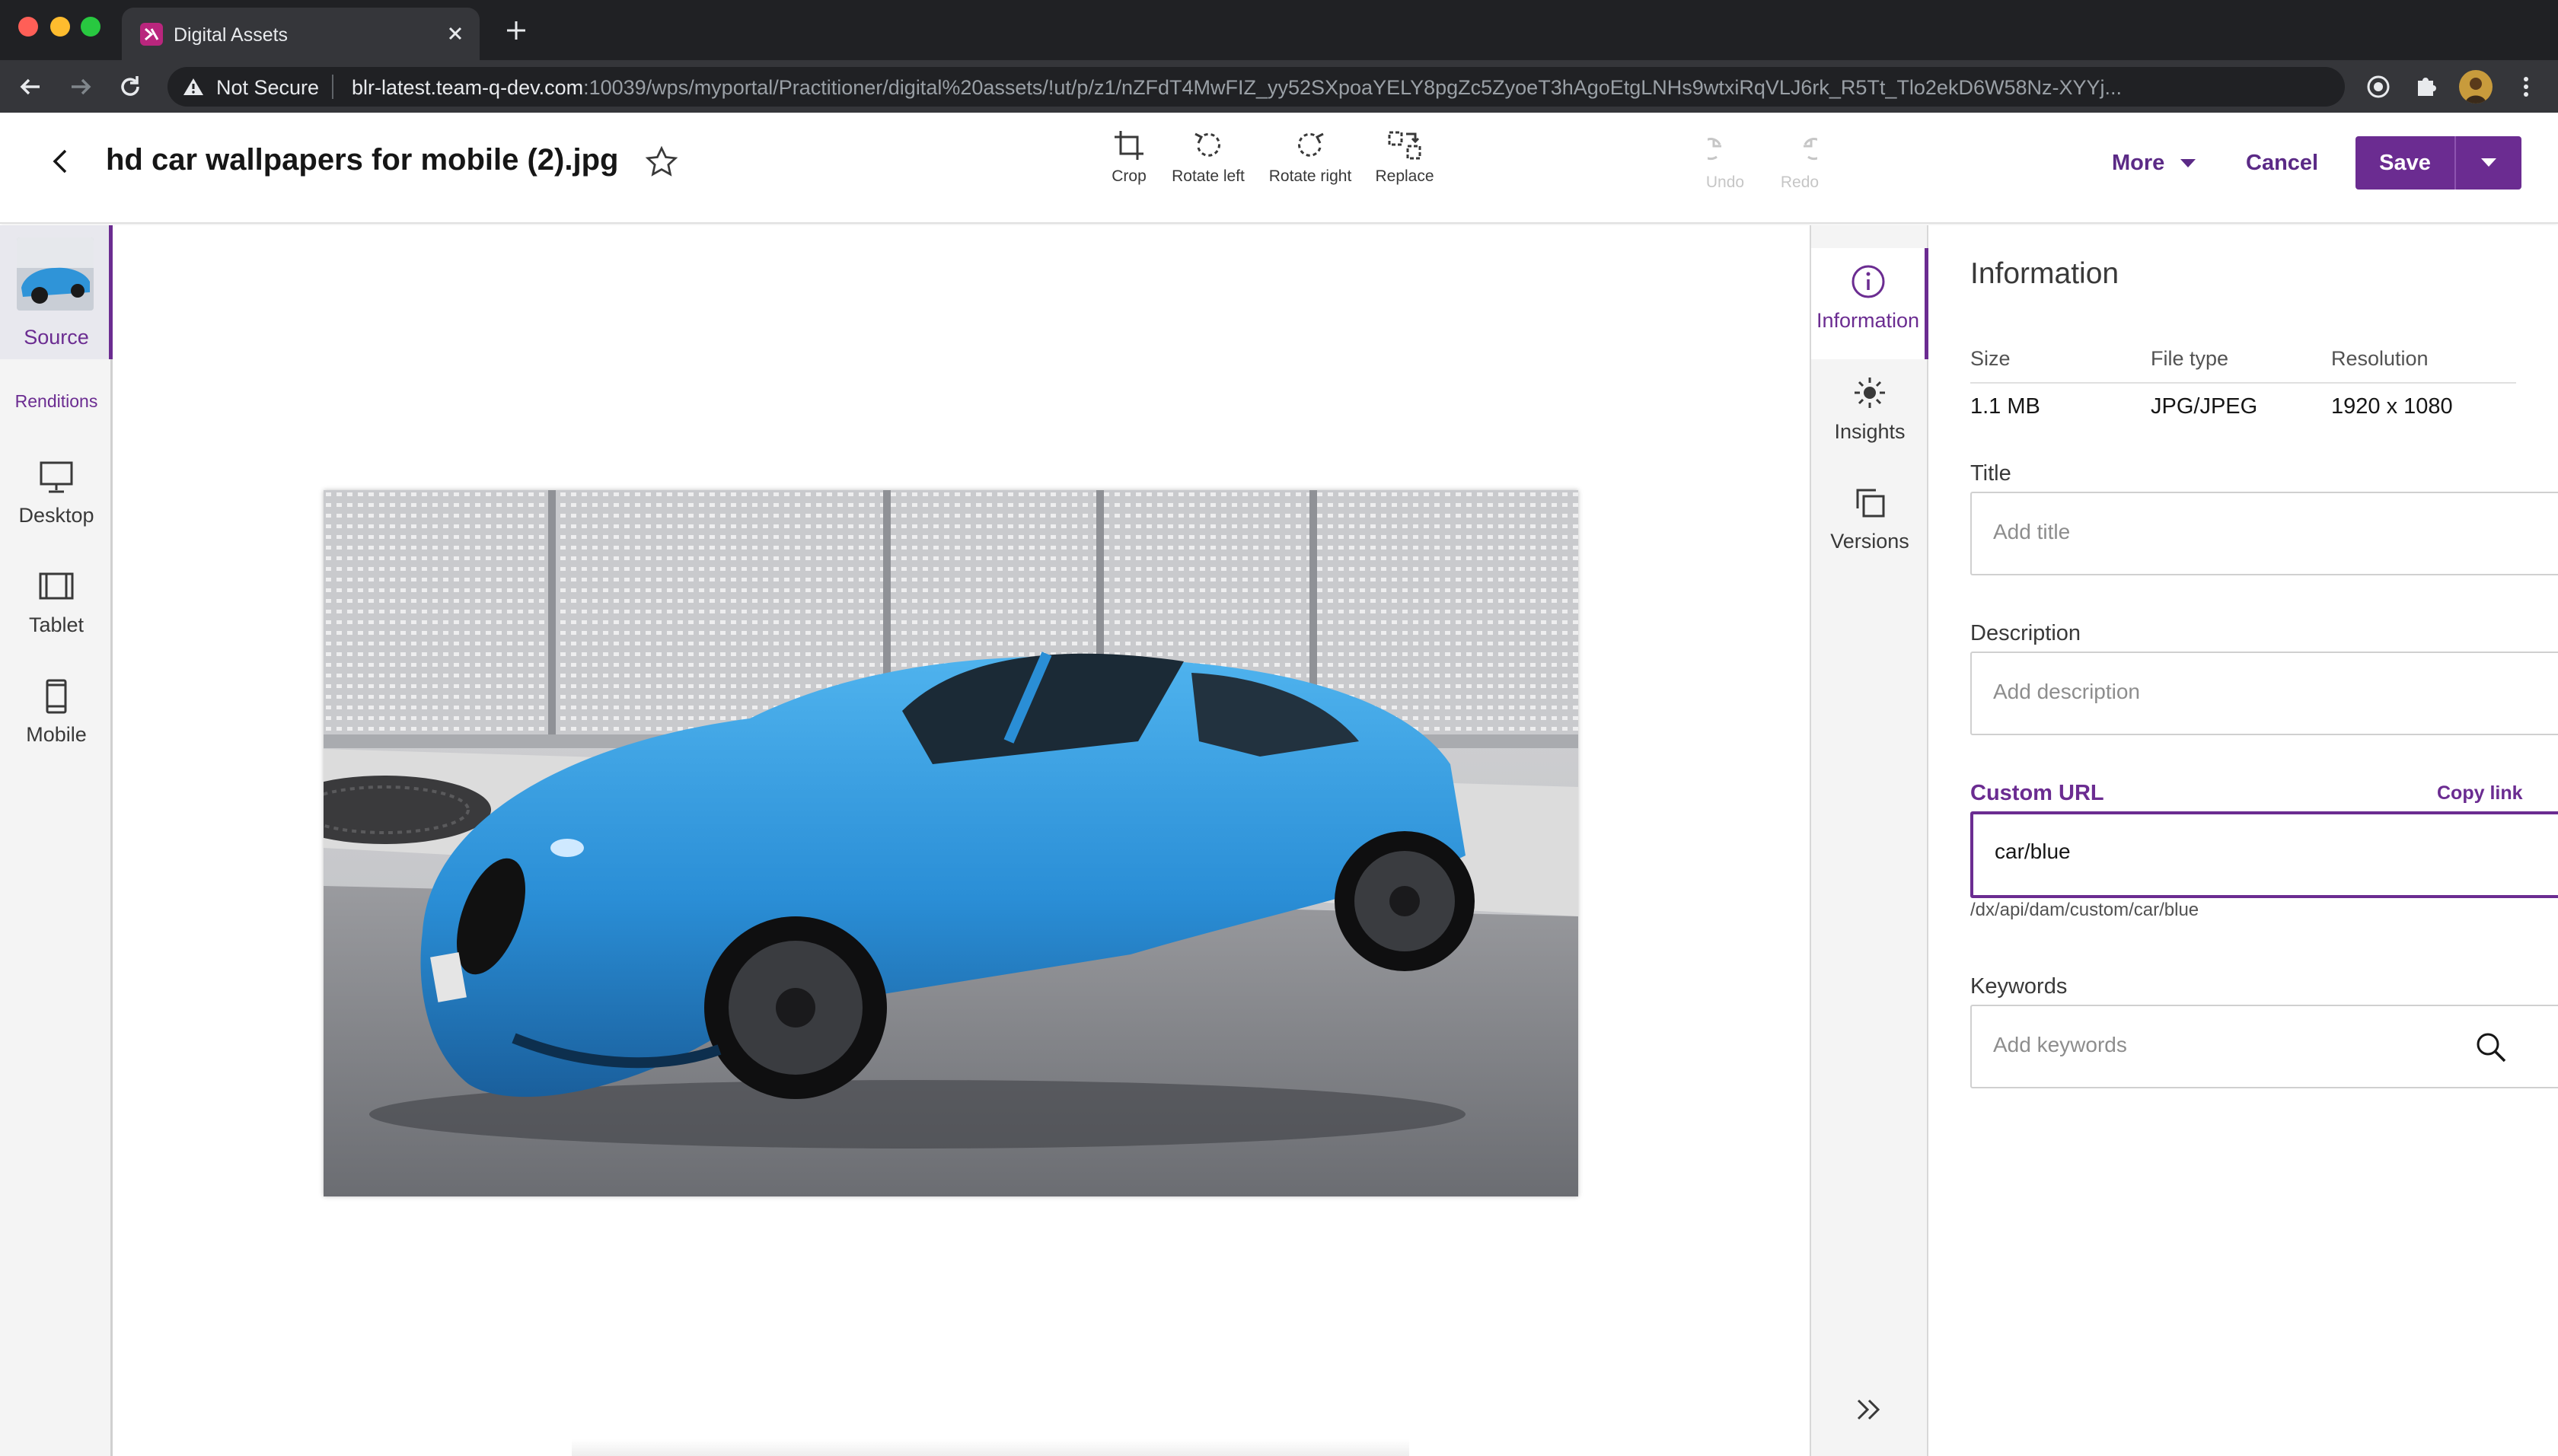 The image size is (2558, 1456). I want to click on canvas-footer-shadow, so click(990, 1447).